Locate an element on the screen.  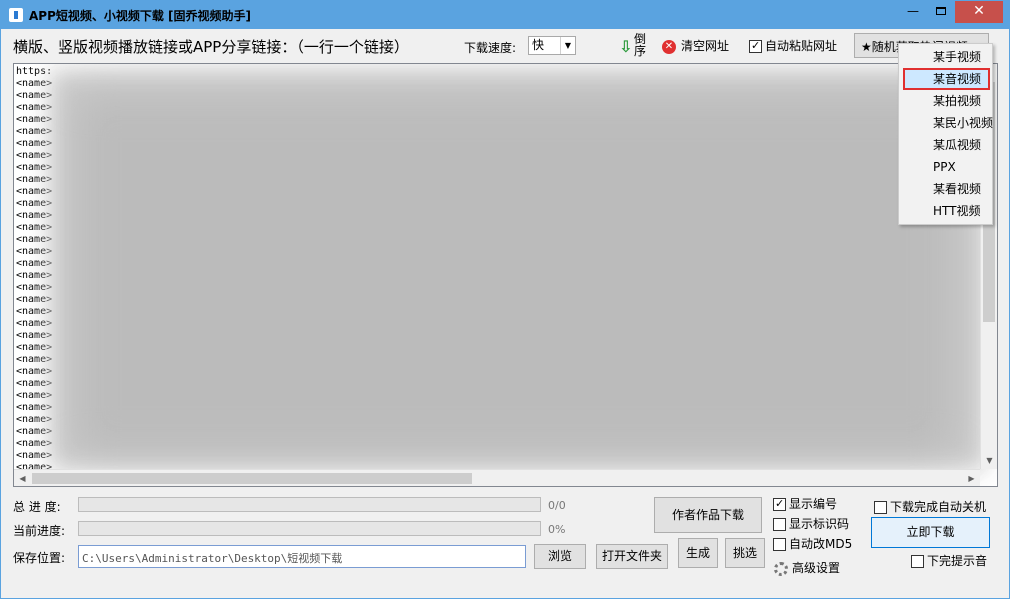
advanced-settings-link: 高级设置 is located at coordinates (807, 567).